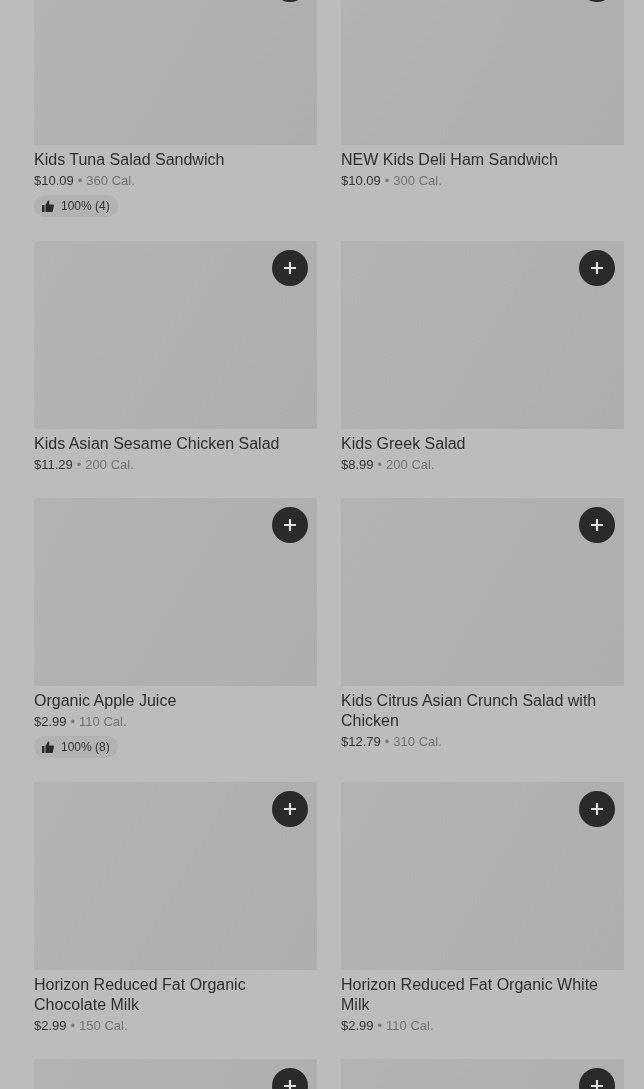  Describe the element at coordinates (130, 160) in the screenshot. I see `item-title: Kids Tuna Salad Sandwich` at that location.